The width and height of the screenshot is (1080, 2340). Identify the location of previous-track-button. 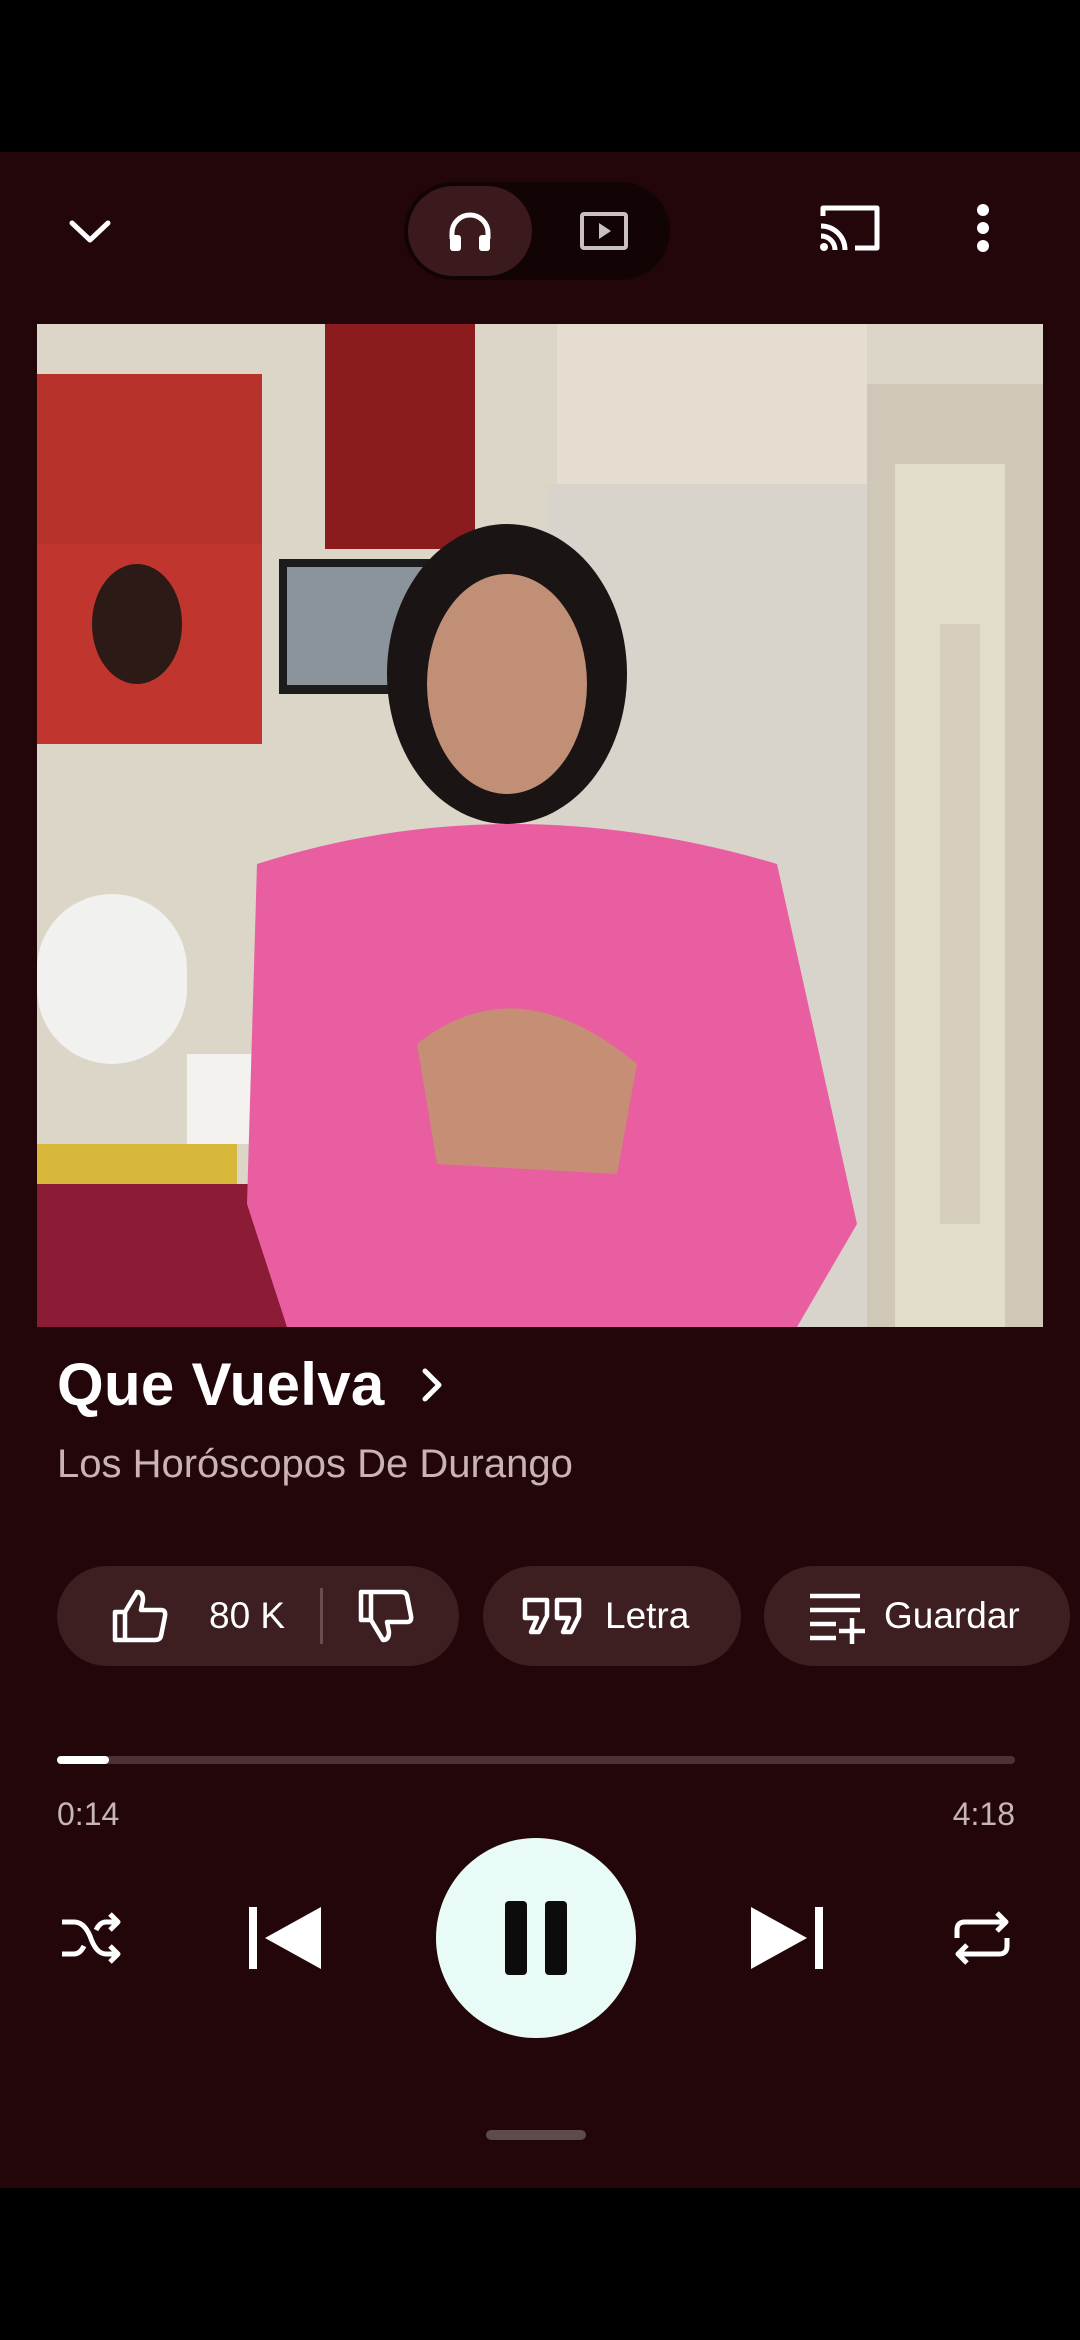
(285, 1938).